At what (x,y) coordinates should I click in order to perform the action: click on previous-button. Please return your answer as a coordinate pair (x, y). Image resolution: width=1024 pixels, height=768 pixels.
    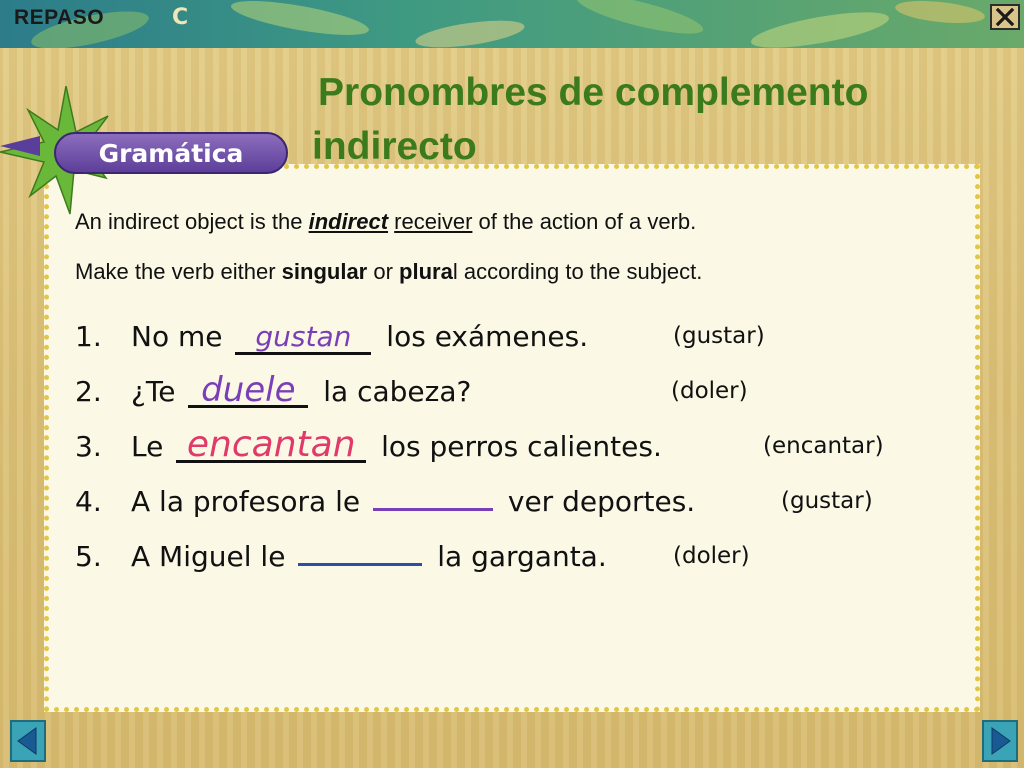
    Looking at the image, I should click on (28, 741).